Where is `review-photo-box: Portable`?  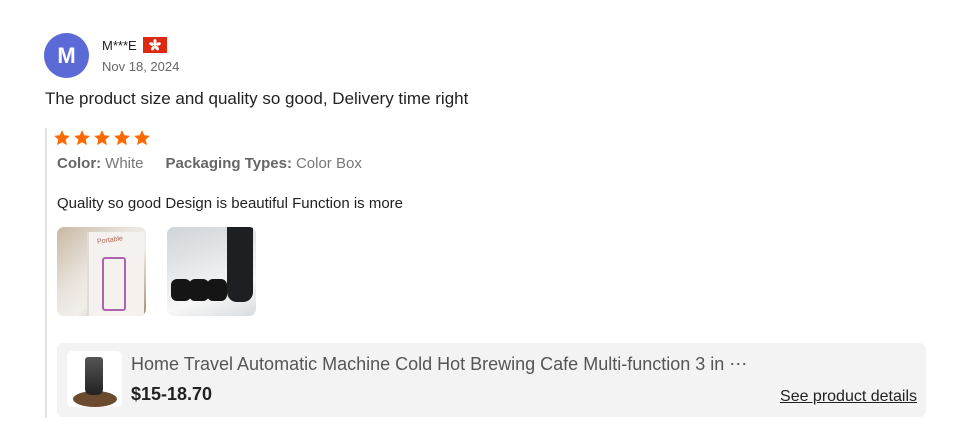
review-photo-box: Portable is located at coordinates (101, 271).